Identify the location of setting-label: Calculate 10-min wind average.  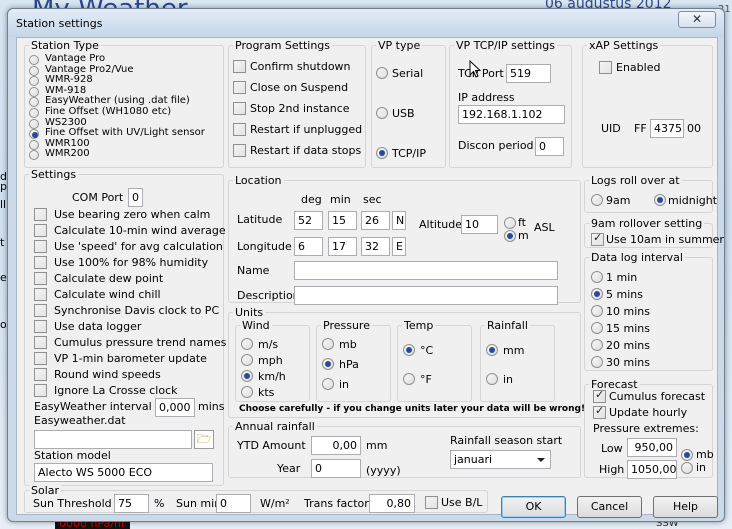
(140, 230).